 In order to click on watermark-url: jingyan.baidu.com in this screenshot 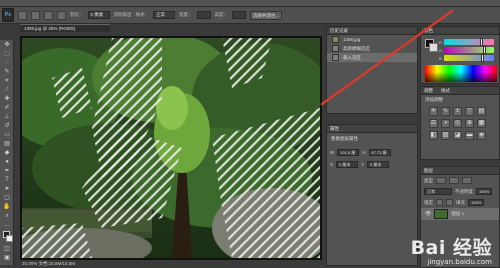, I will do `click(459, 262)`.